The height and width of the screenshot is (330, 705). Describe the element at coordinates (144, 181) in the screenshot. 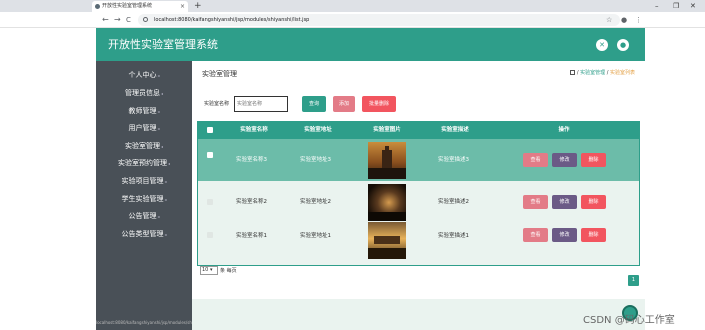

I see `sidebar-item-project: 实验项目管理◂` at that location.